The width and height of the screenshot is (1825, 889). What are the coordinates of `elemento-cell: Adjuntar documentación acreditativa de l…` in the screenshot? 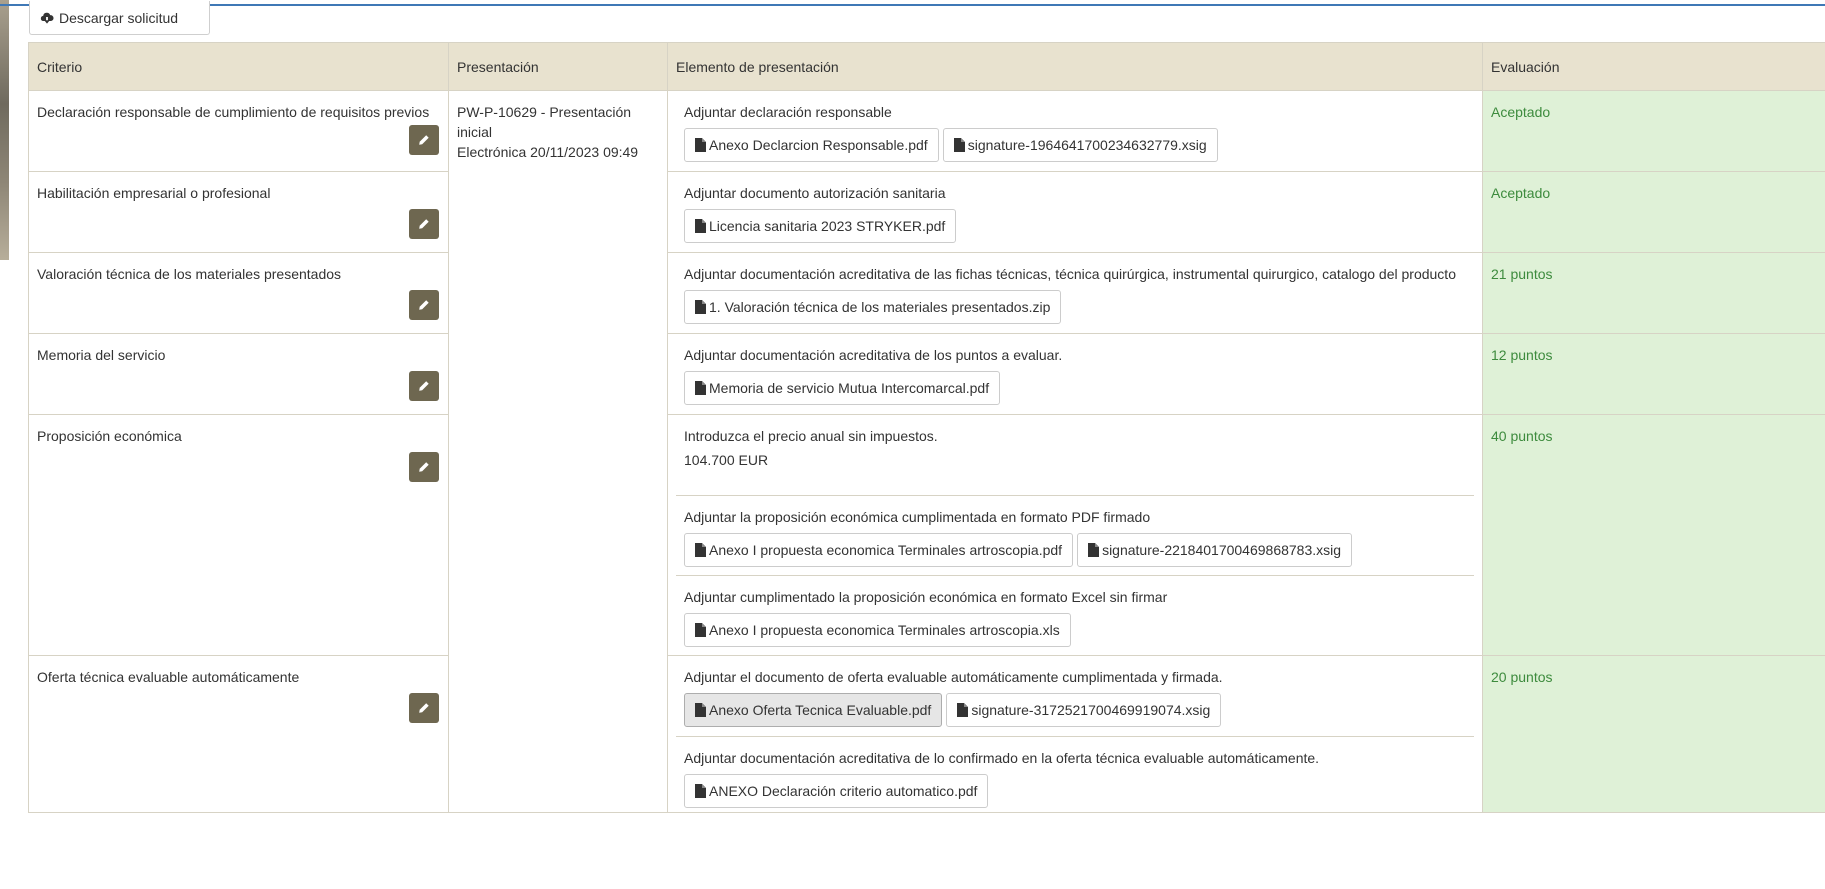 It's located at (1075, 293).